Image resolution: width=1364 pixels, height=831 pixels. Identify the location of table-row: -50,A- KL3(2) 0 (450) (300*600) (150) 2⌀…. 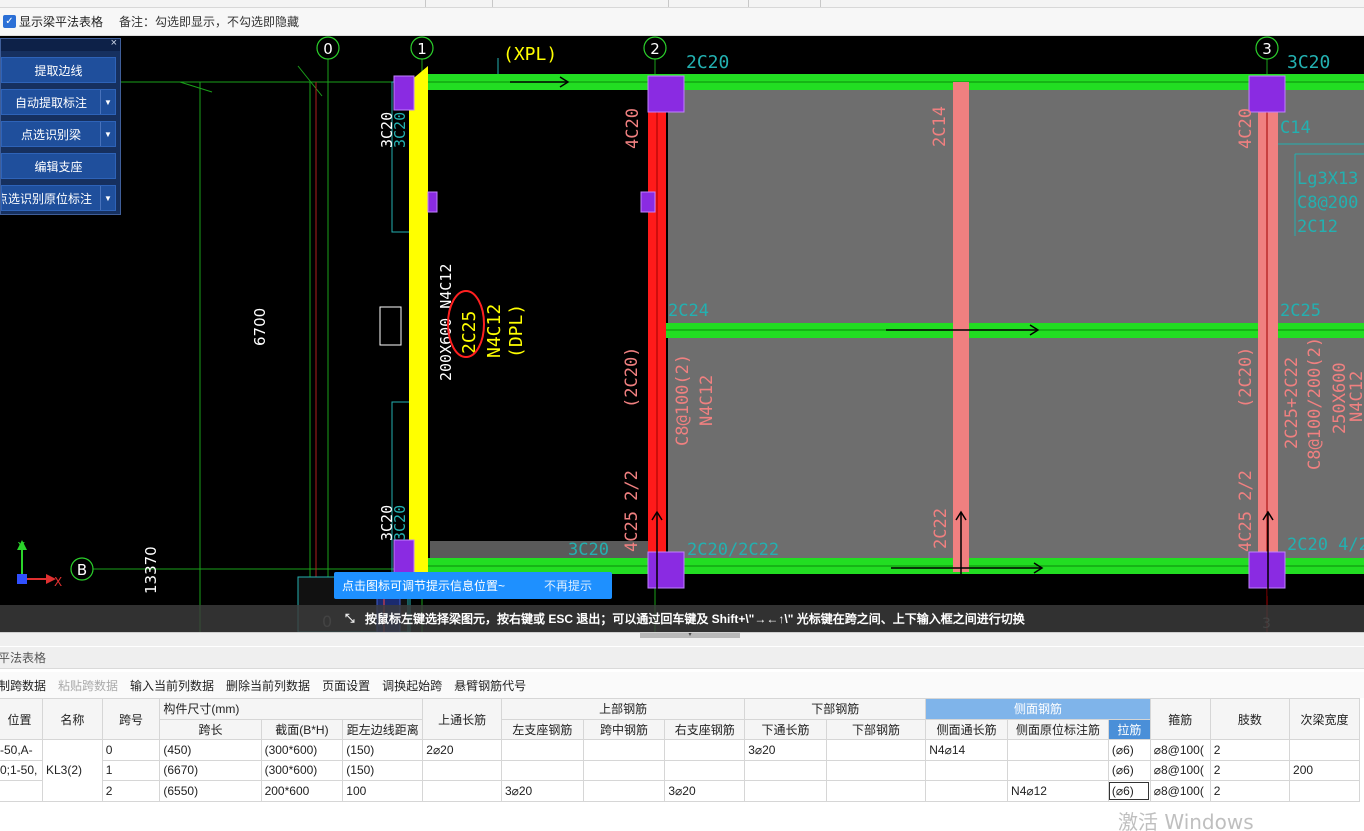
(680, 770).